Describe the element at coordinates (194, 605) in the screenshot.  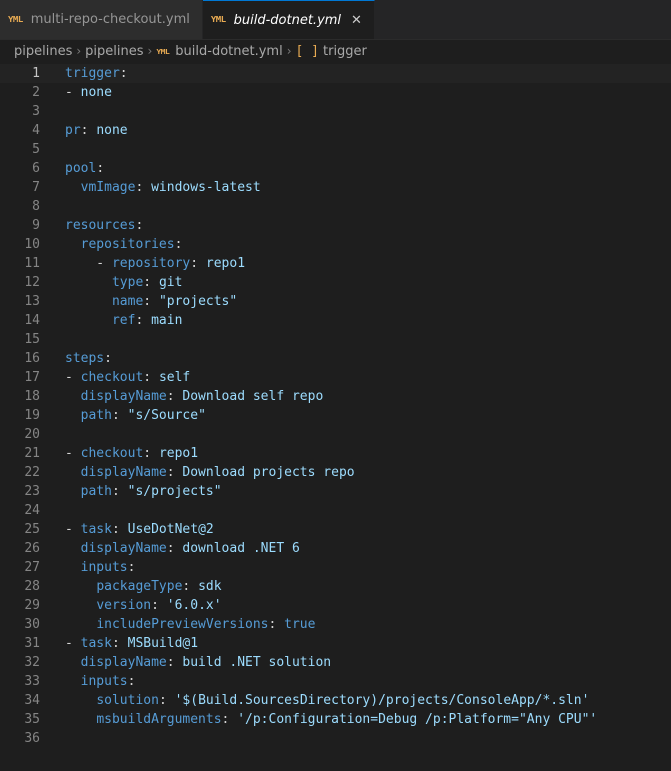
I see `code-token: '6.0.x'` at that location.